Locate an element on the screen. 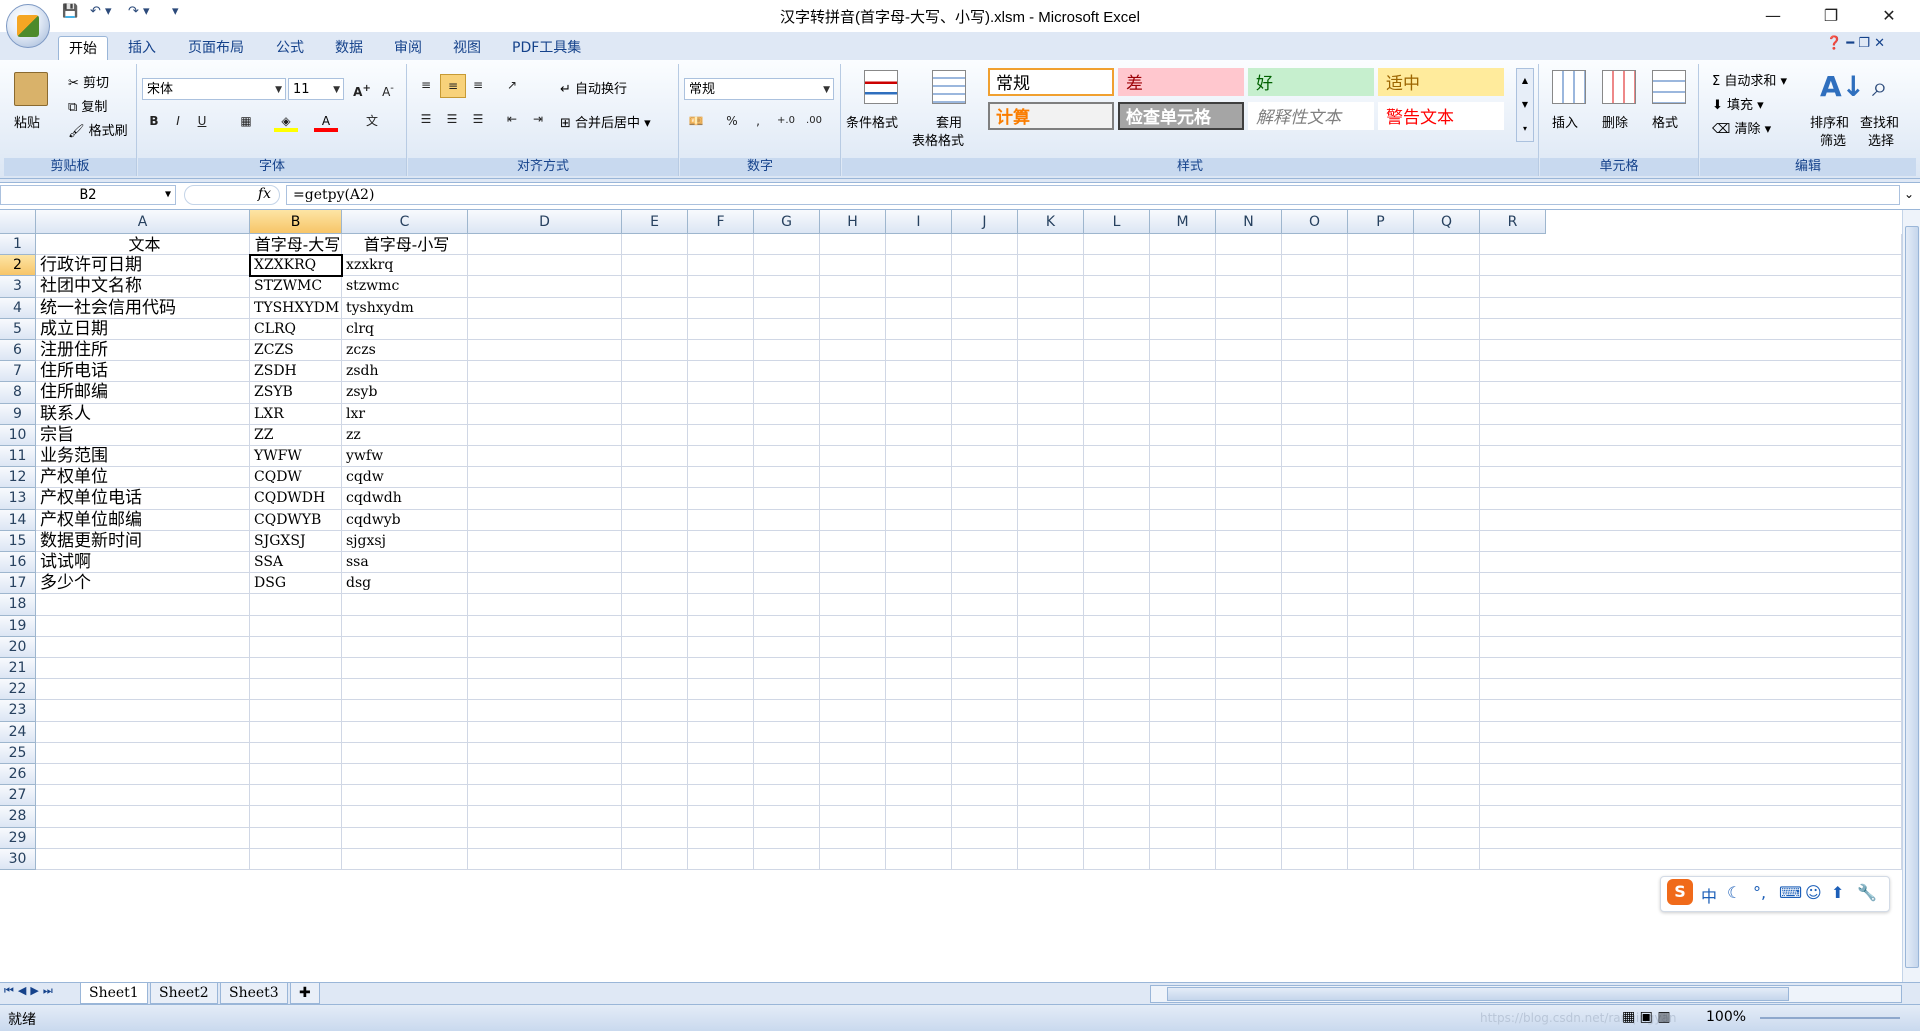 The width and height of the screenshot is (1920, 1031). user-icon: ☺ is located at coordinates (1813, 892).